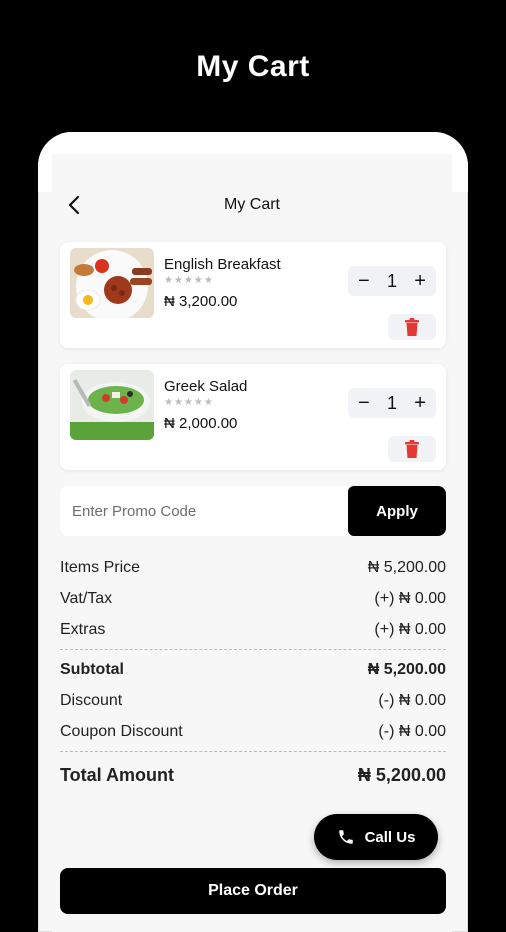  I want to click on subtotal-value: ₦ 5,200.00, so click(406, 669).